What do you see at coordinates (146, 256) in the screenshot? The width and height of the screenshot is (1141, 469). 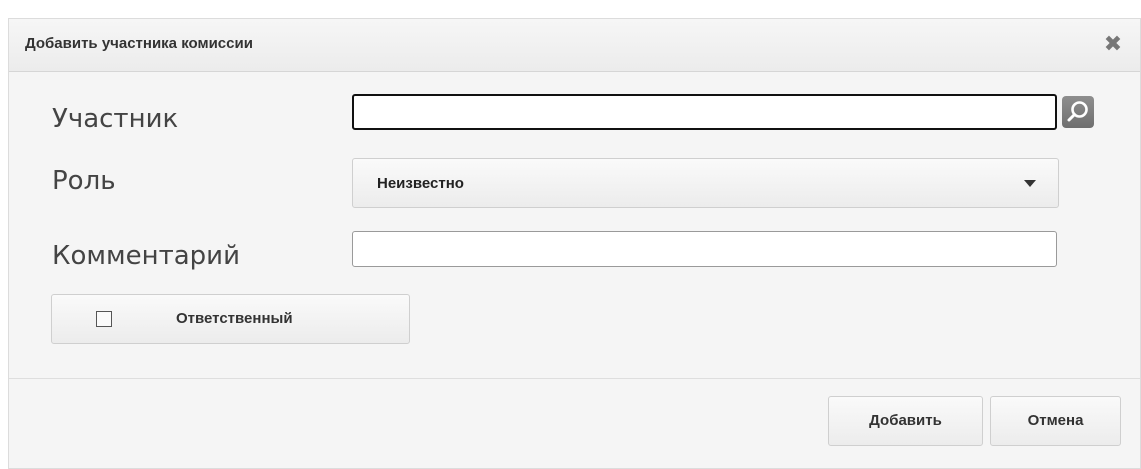 I see `comment-label: Комментарий` at bounding box center [146, 256].